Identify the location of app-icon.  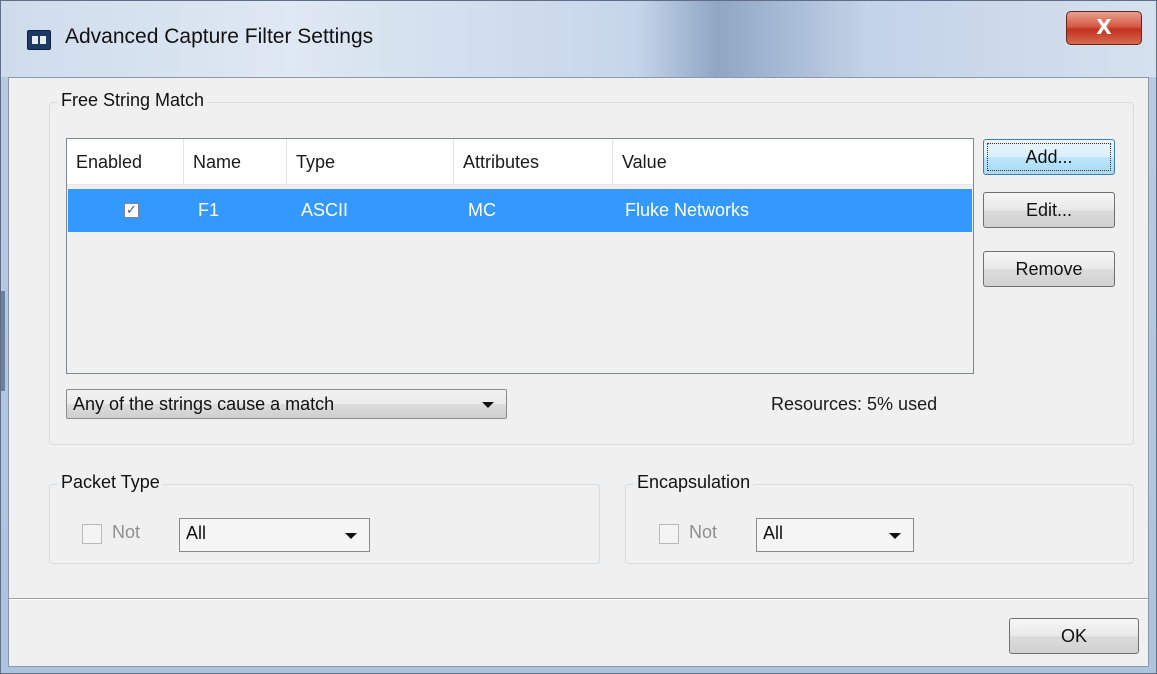
(39, 40).